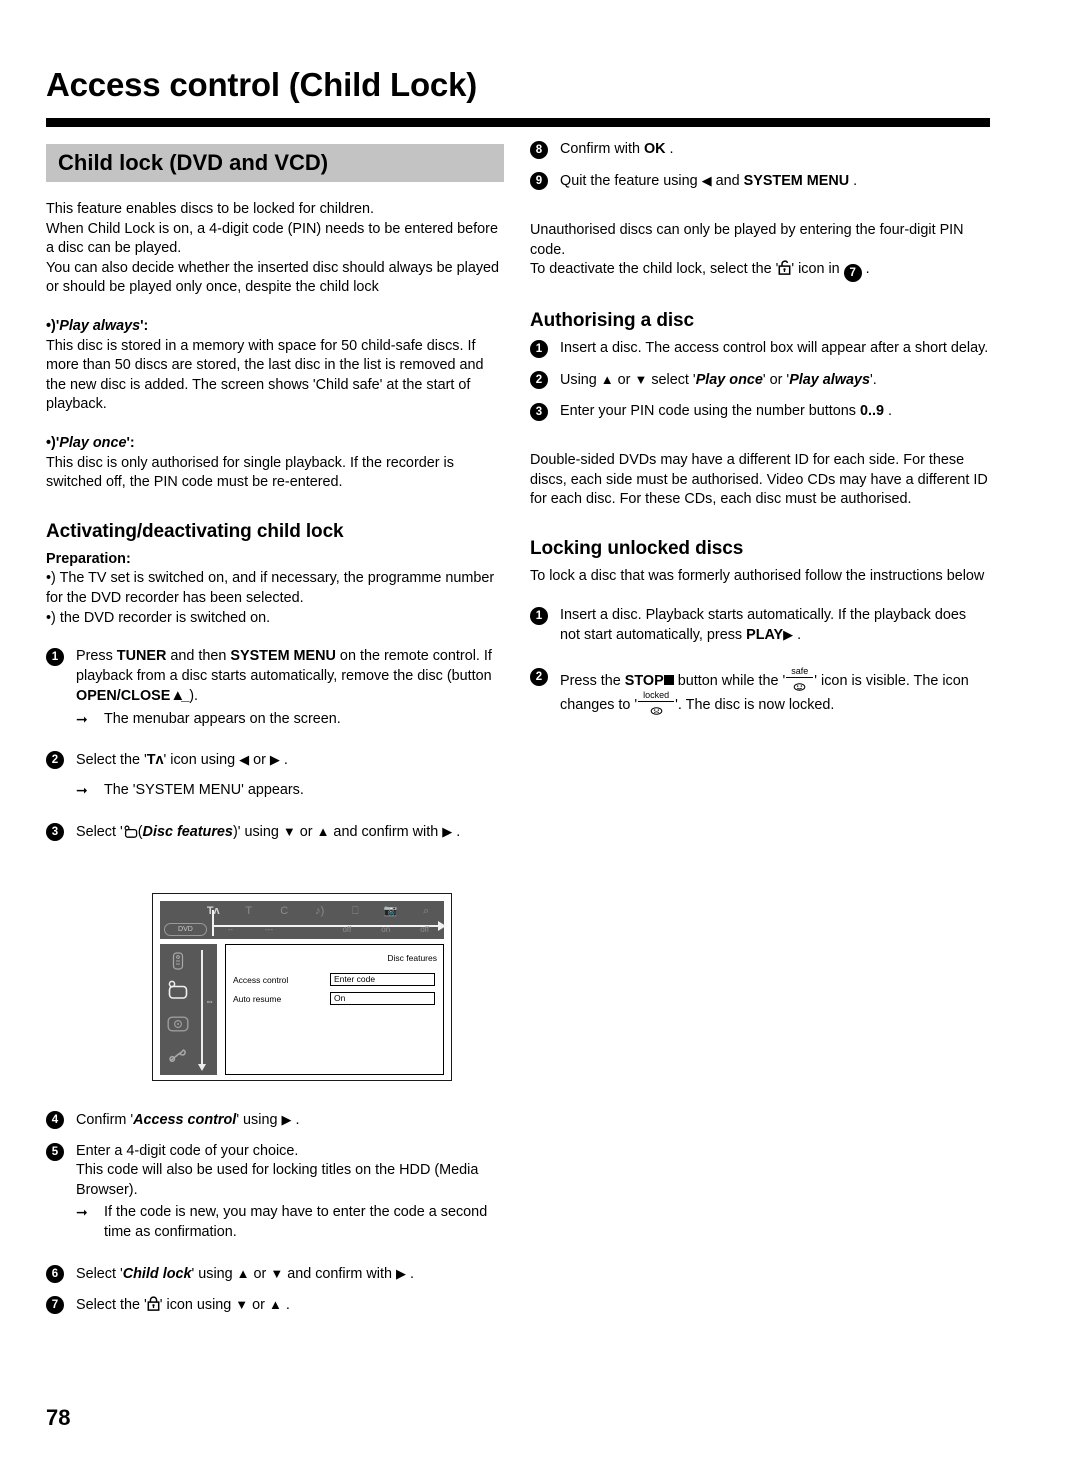  What do you see at coordinates (257, 999) in the screenshot?
I see `tv-row-label-auto-resume: Auto resume` at bounding box center [257, 999].